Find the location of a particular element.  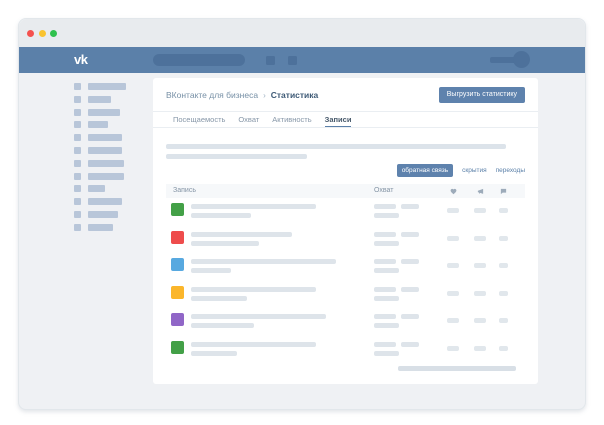

filter-button: переходы is located at coordinates (510, 170).